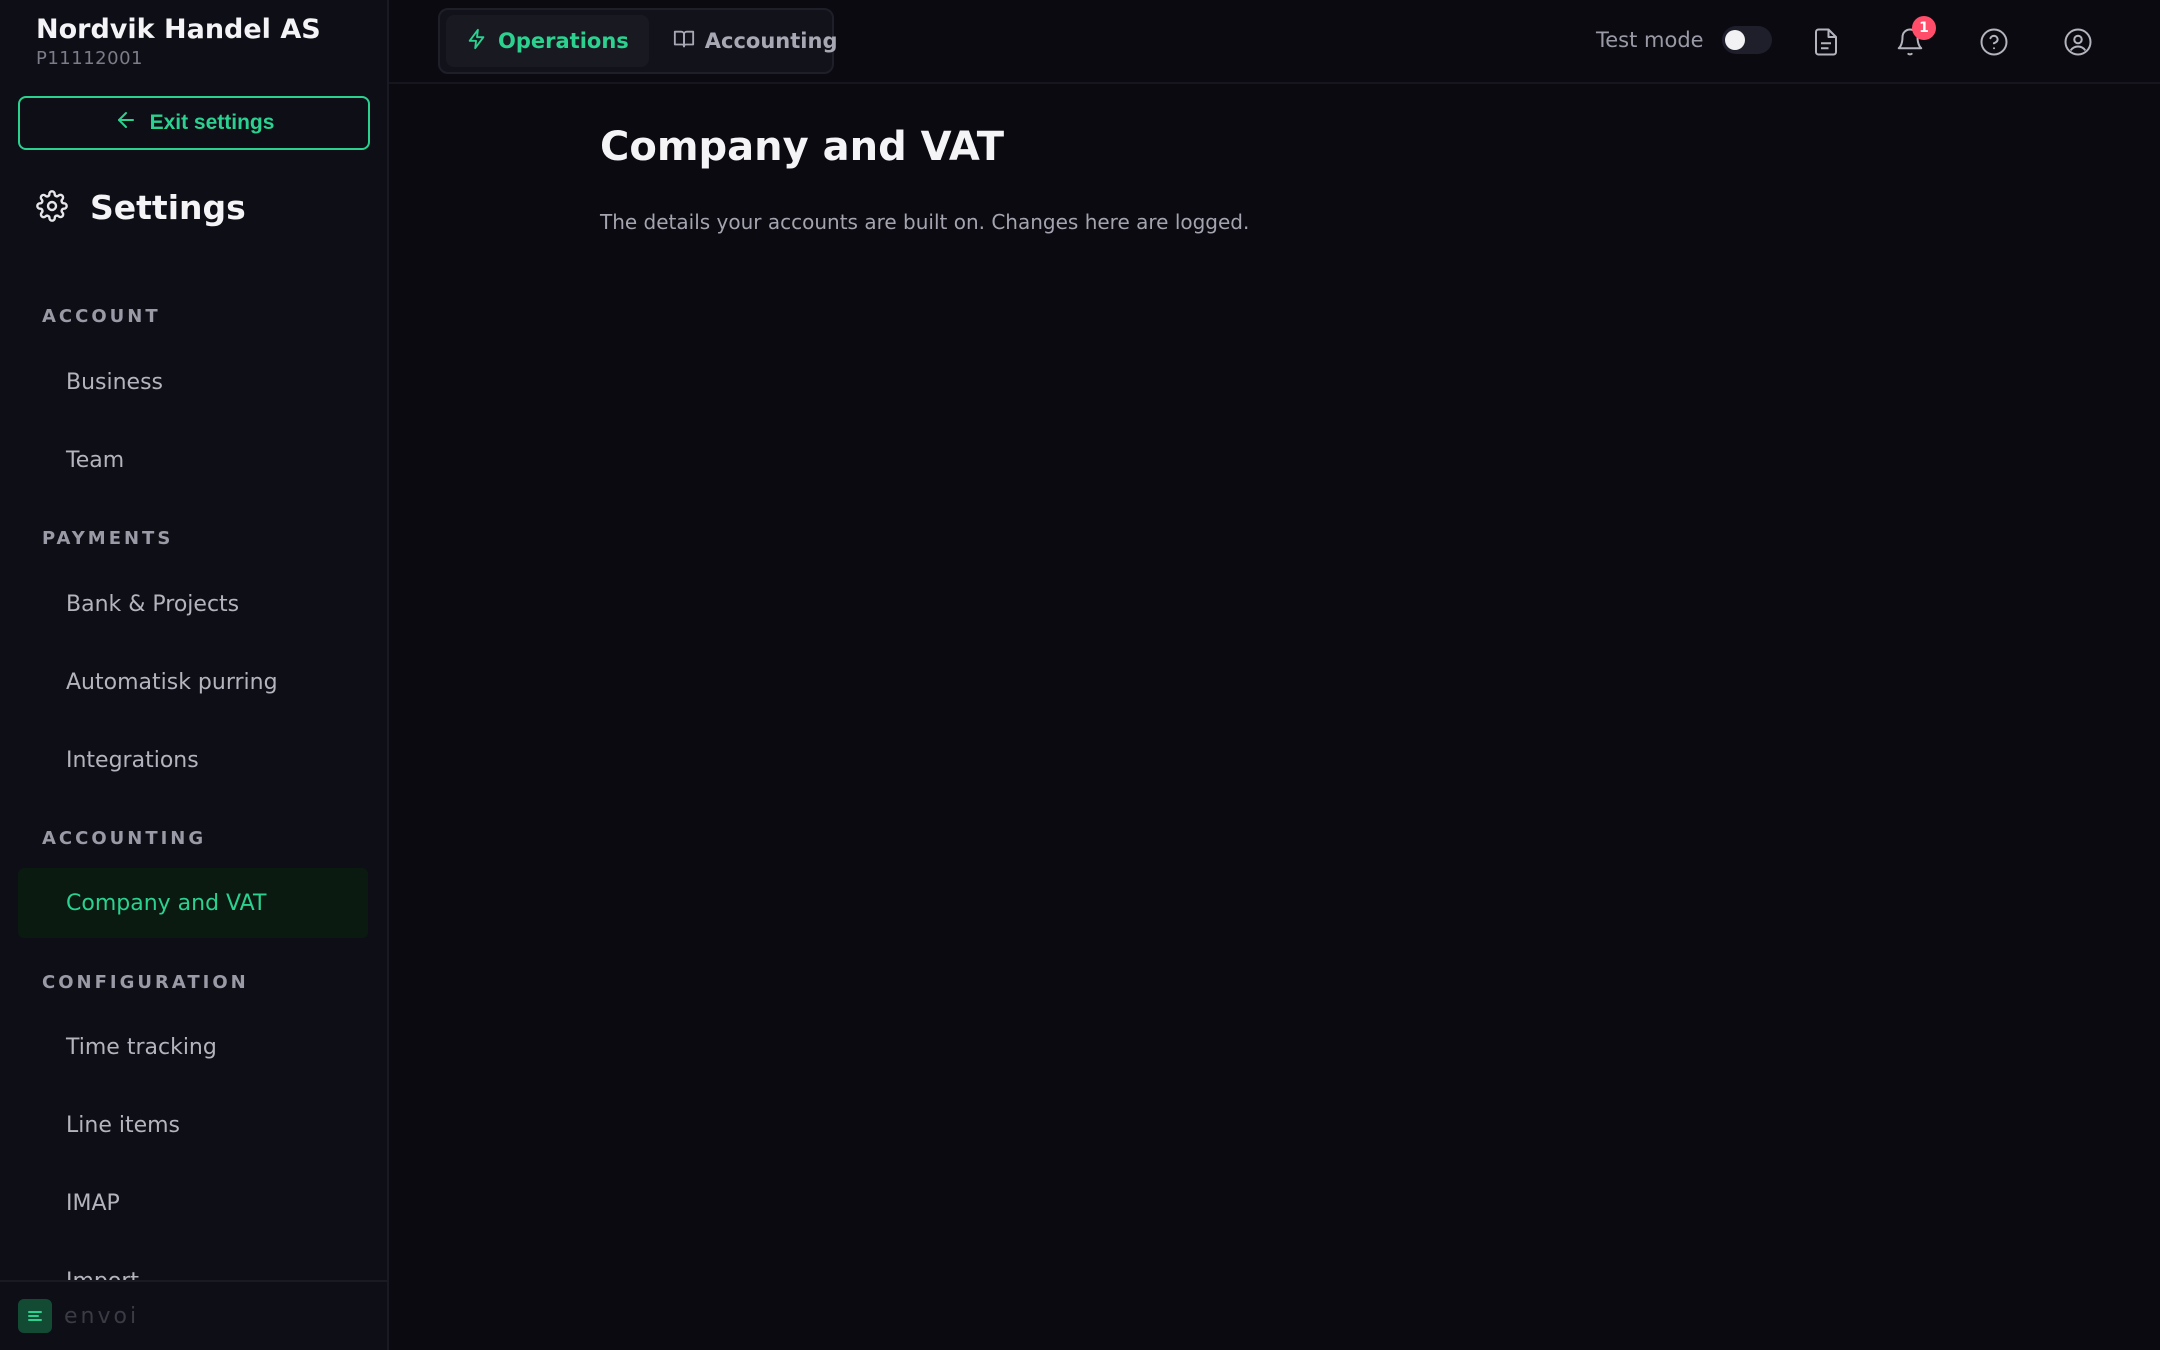 This screenshot has width=2160, height=1350. What do you see at coordinates (52, 207) in the screenshot?
I see `gear-icon` at bounding box center [52, 207].